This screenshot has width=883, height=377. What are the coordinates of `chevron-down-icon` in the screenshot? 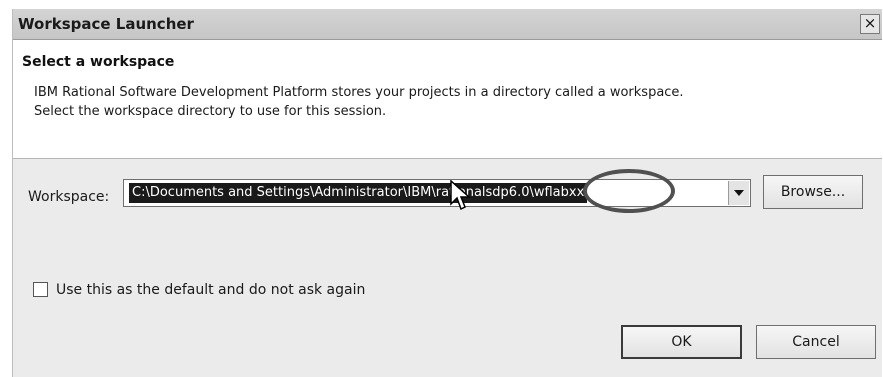 It's located at (738, 193).